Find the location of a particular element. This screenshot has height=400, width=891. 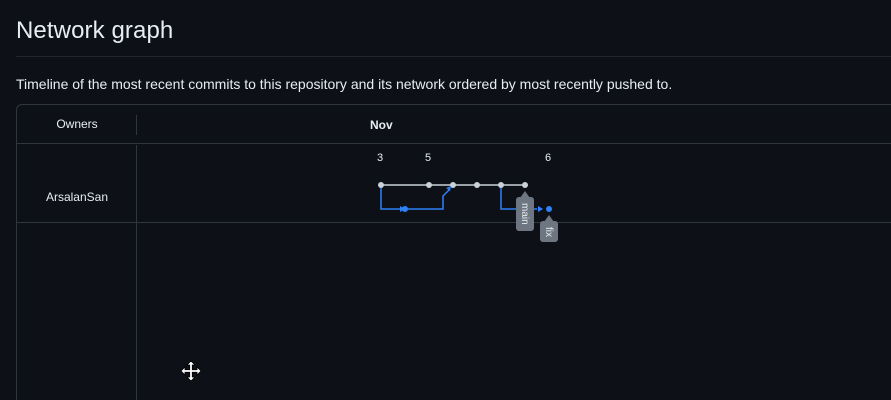

branch-tag-main: main is located at coordinates (525, 211).